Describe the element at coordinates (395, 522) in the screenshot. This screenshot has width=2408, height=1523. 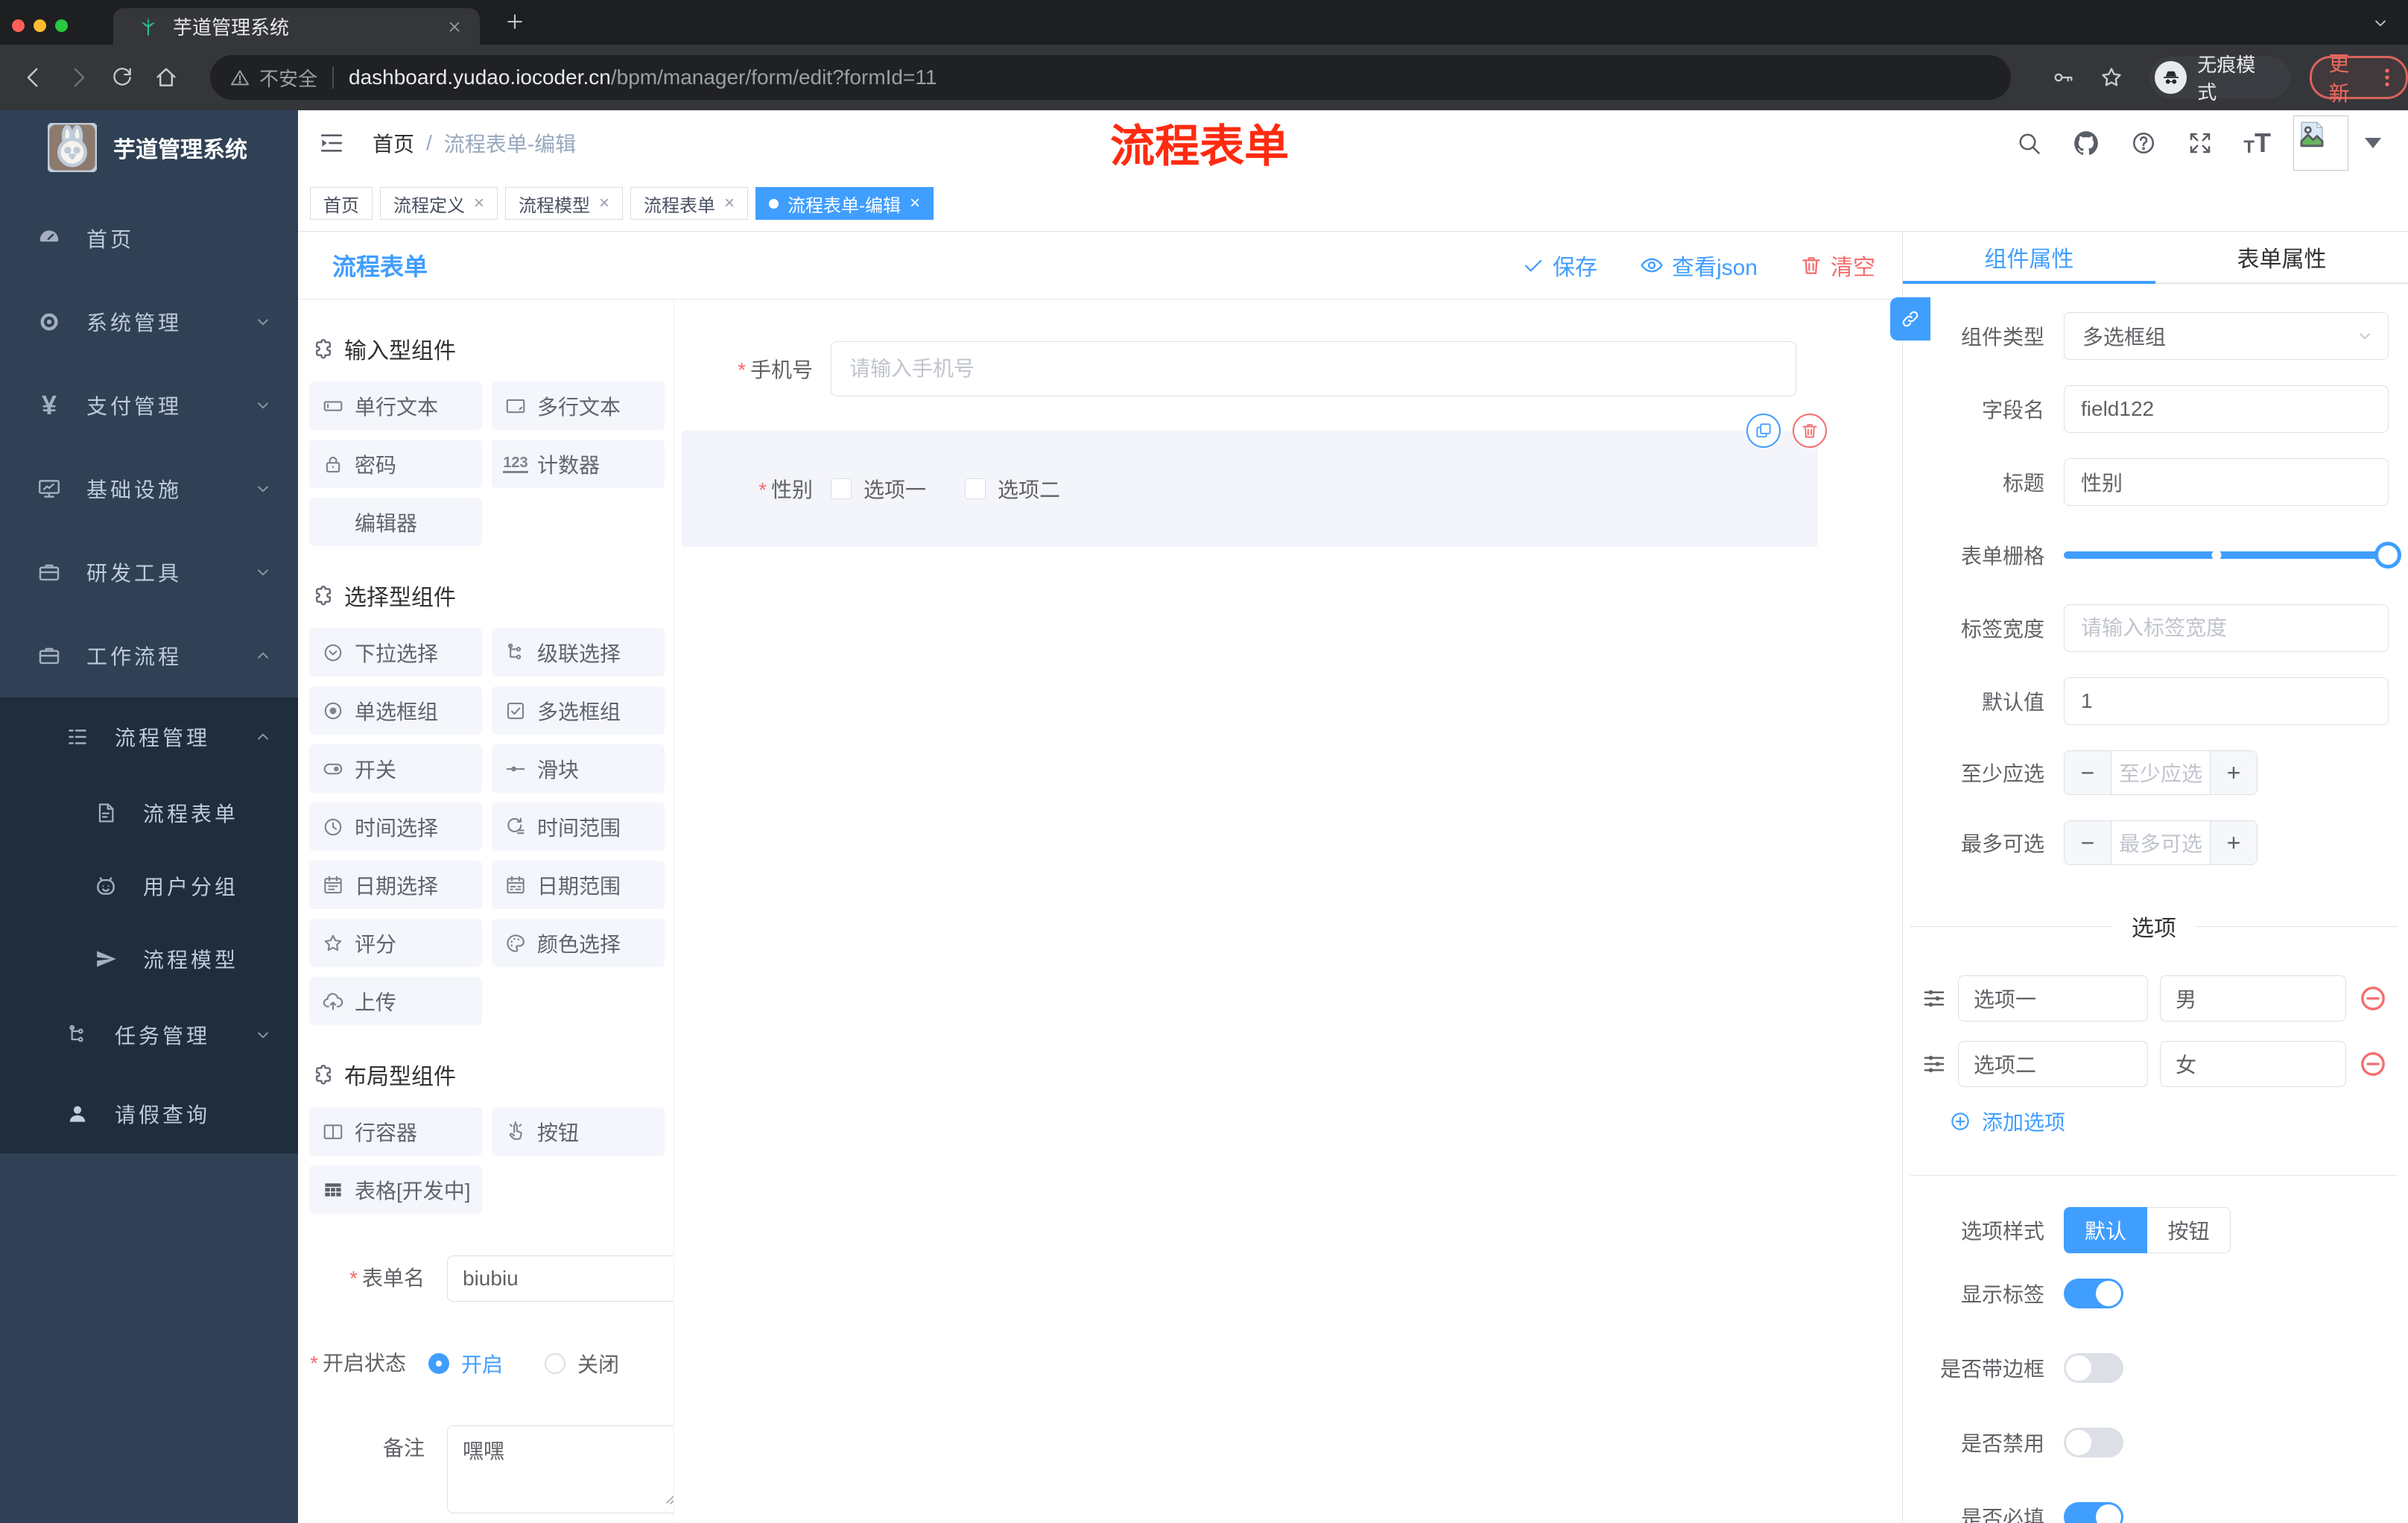
I see `component-editor: 编辑器` at that location.